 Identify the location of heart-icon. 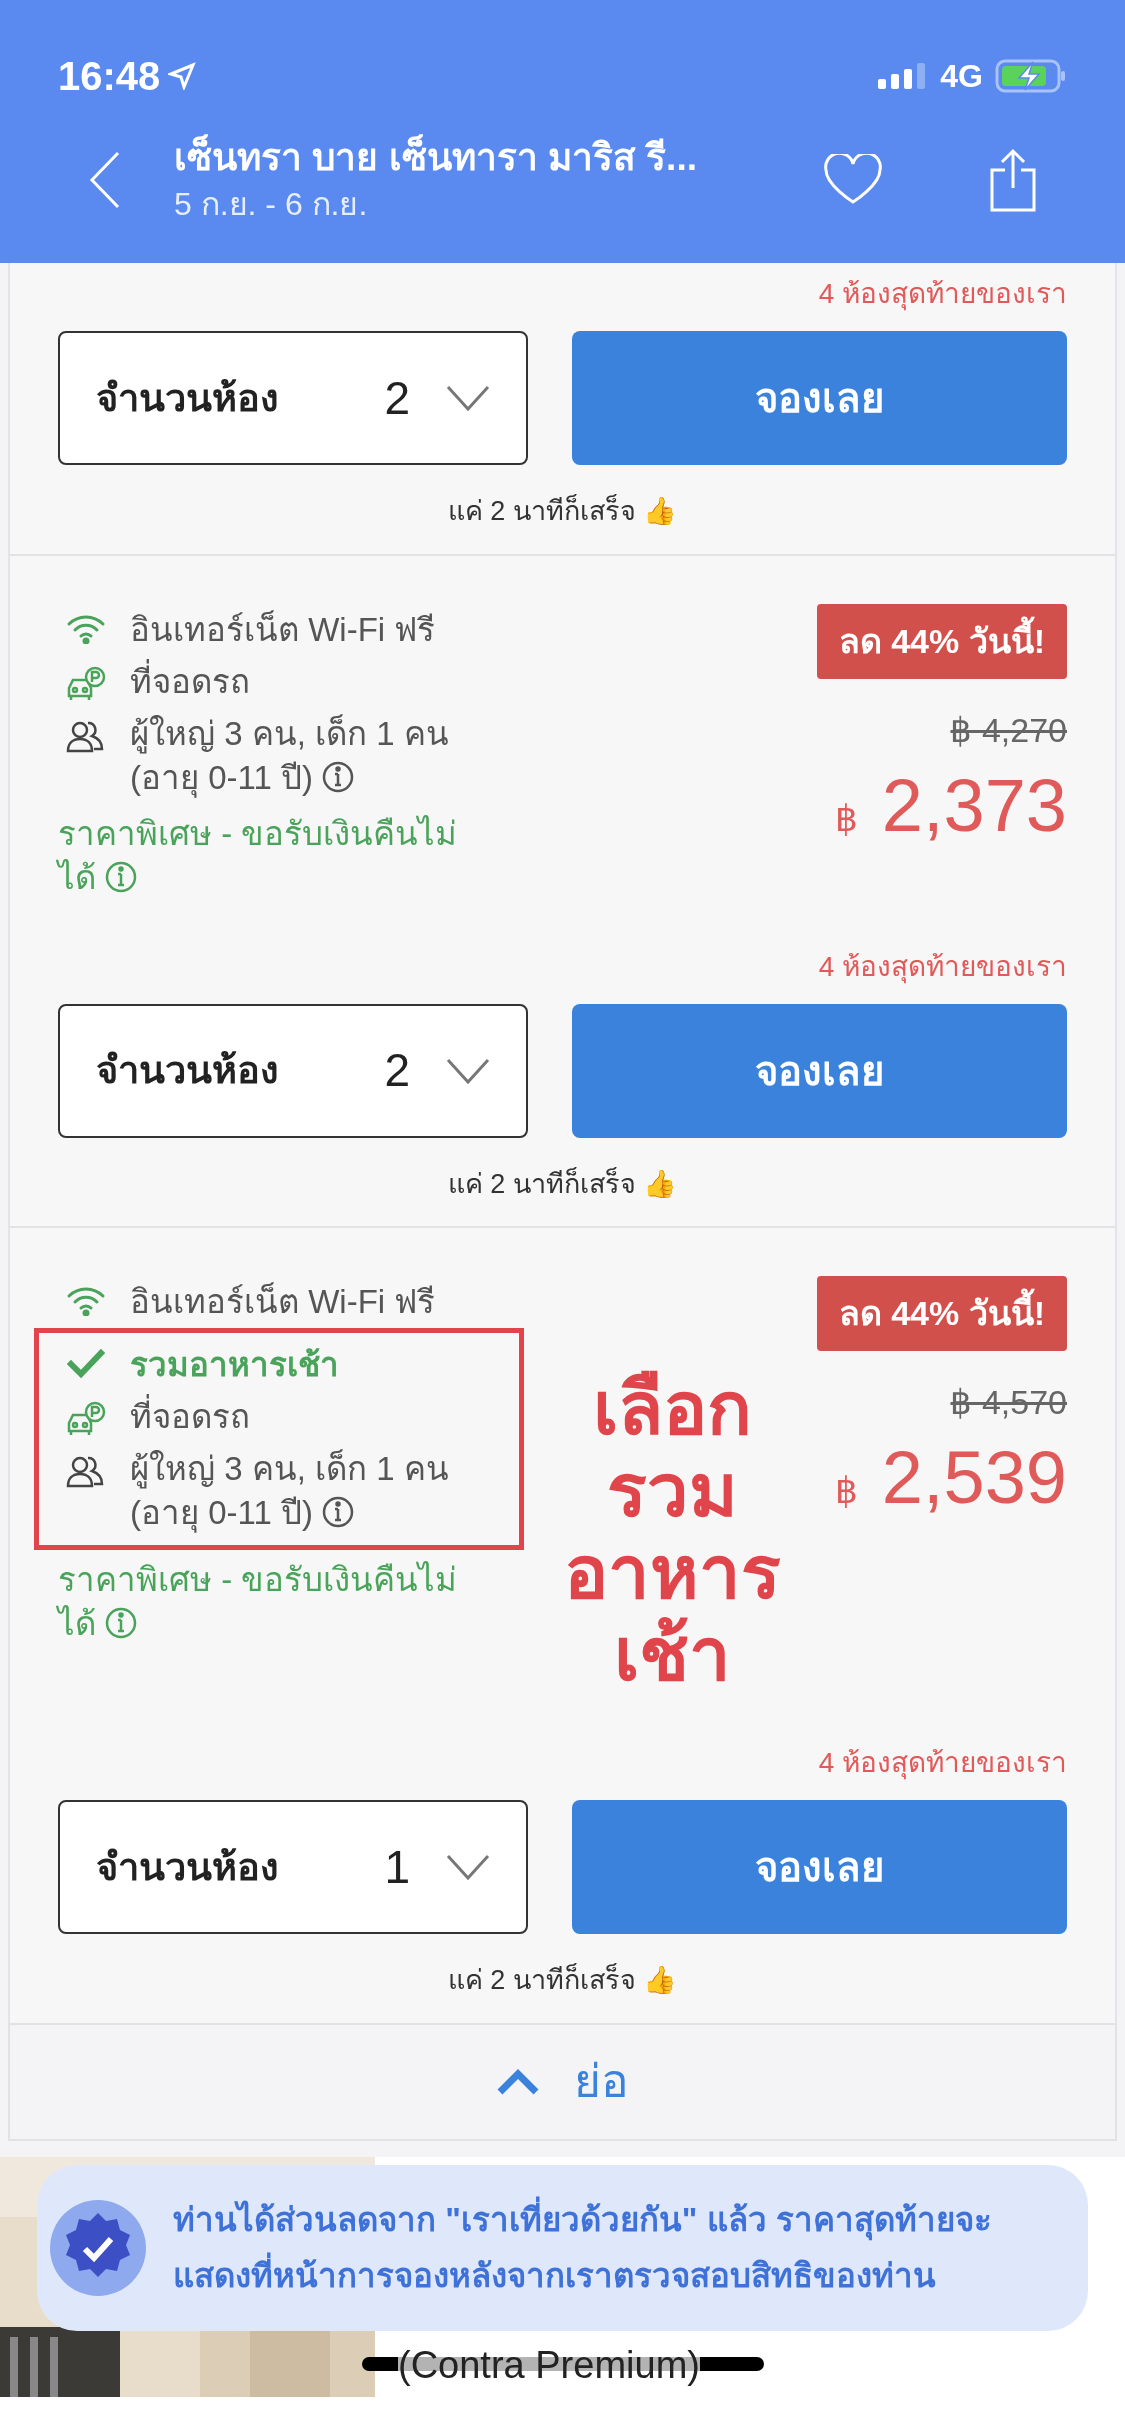
(853, 180).